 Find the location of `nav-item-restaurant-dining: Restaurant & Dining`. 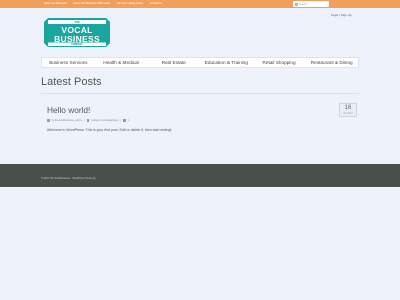

nav-item-restaurant-dining: Restaurant & Dining is located at coordinates (331, 62).